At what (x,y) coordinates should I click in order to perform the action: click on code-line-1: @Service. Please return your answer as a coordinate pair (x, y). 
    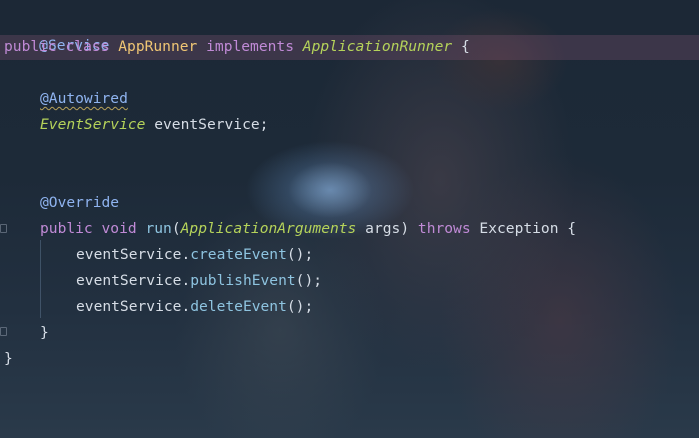
    Looking at the image, I should click on (56, 31).